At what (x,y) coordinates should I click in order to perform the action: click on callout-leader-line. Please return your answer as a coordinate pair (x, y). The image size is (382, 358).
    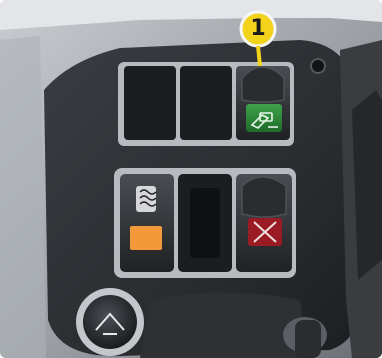
    Looking at the image, I should click on (259, 56).